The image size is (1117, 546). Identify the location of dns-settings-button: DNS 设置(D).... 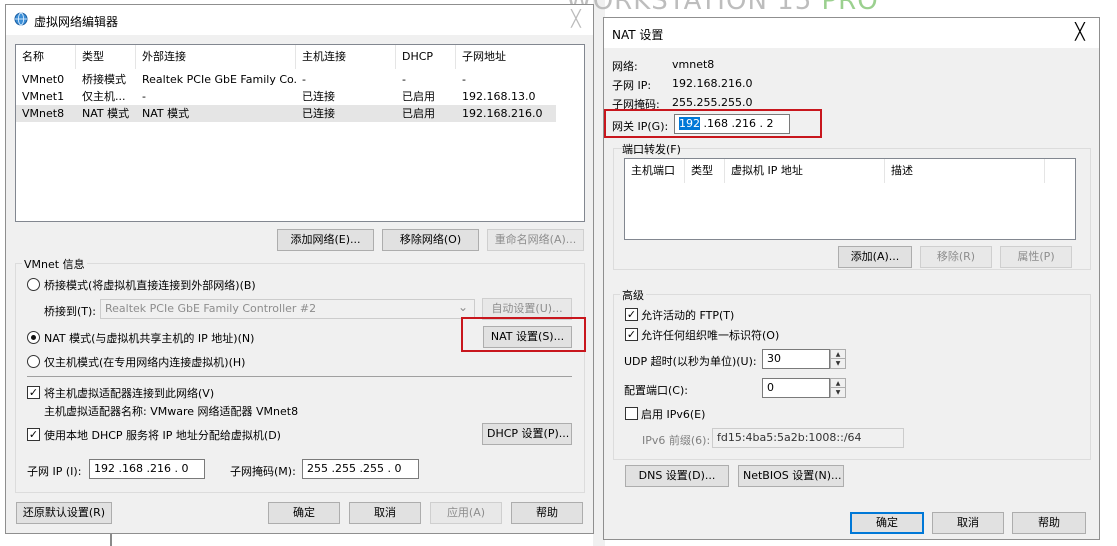
(677, 476).